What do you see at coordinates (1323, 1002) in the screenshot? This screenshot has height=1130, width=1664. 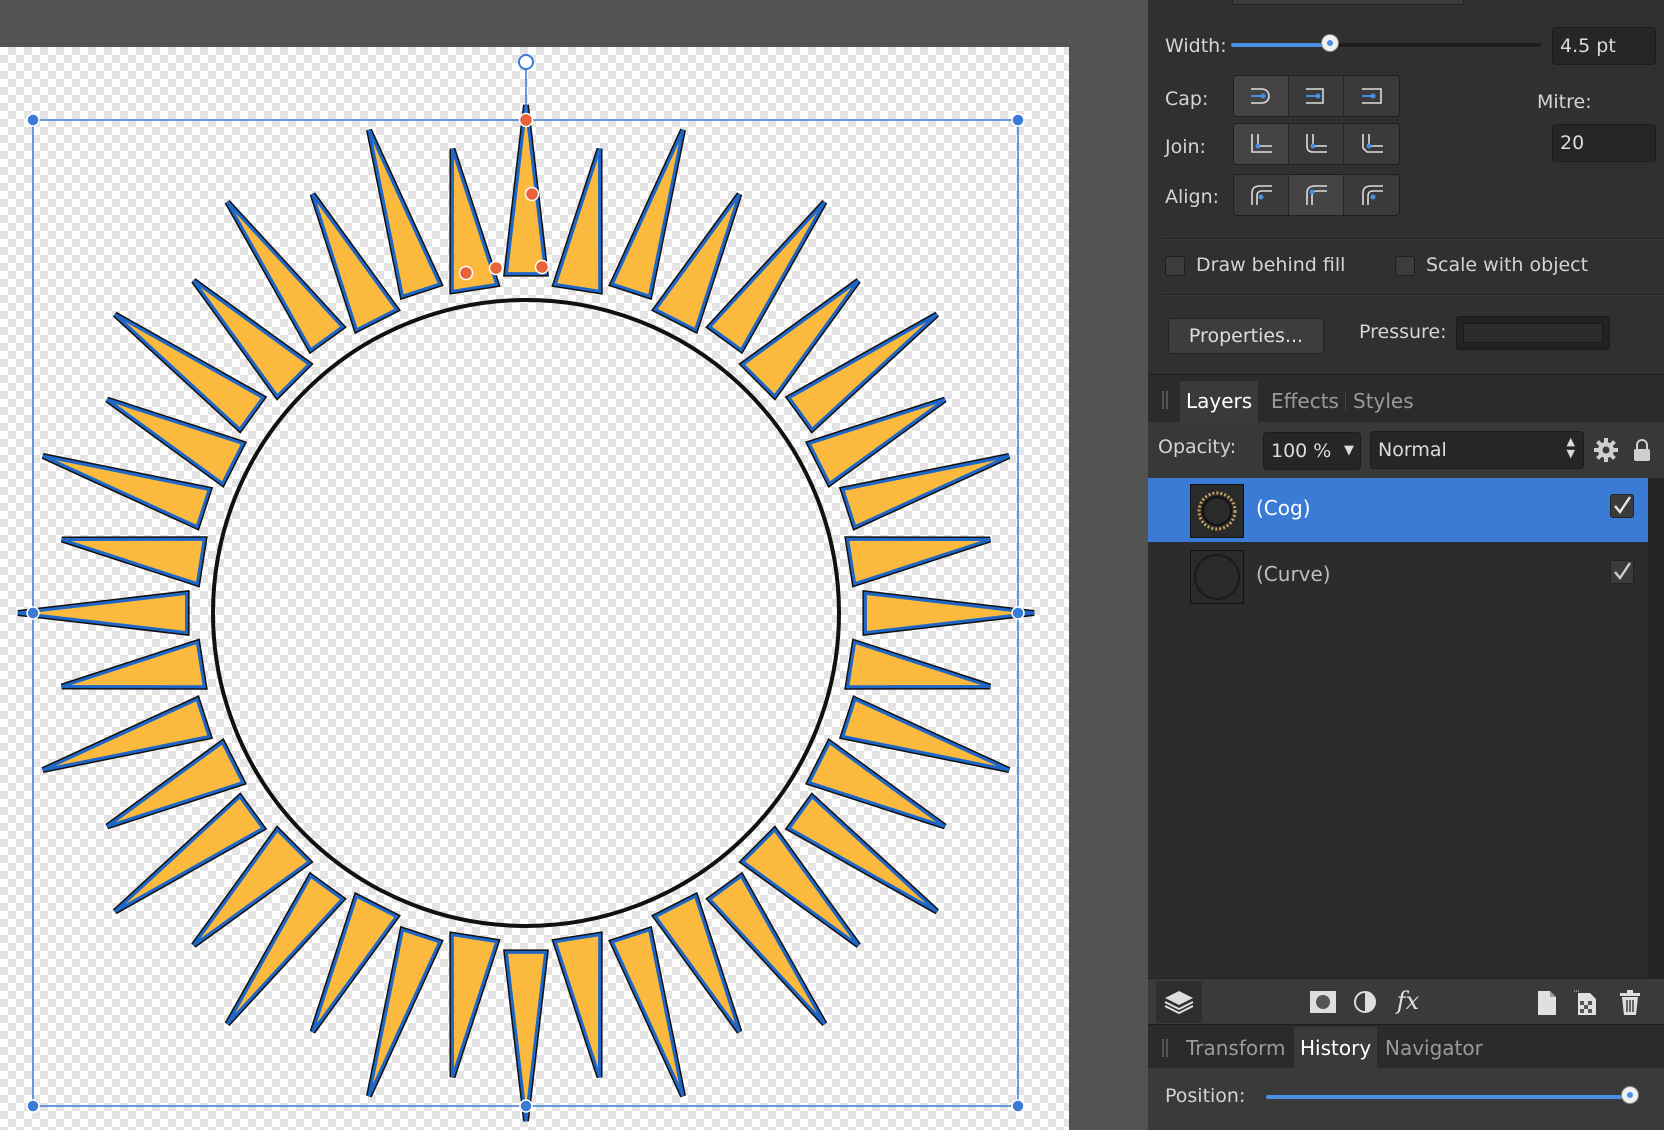 I see `mask-button` at bounding box center [1323, 1002].